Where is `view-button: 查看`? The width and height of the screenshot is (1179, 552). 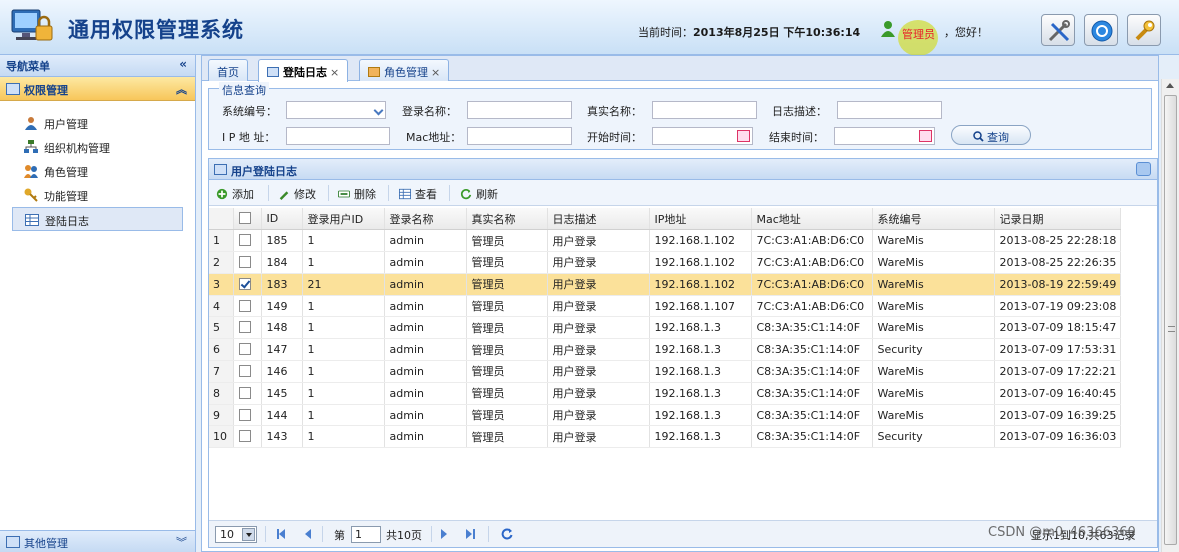 view-button: 查看 is located at coordinates (417, 194).